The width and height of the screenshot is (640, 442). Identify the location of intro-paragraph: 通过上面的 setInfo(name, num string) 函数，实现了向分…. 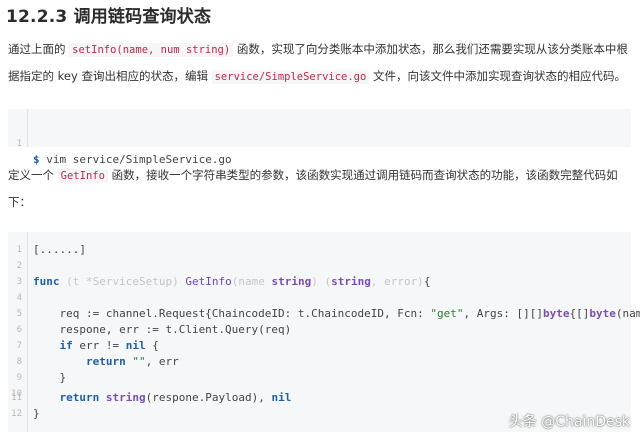
(320, 63).